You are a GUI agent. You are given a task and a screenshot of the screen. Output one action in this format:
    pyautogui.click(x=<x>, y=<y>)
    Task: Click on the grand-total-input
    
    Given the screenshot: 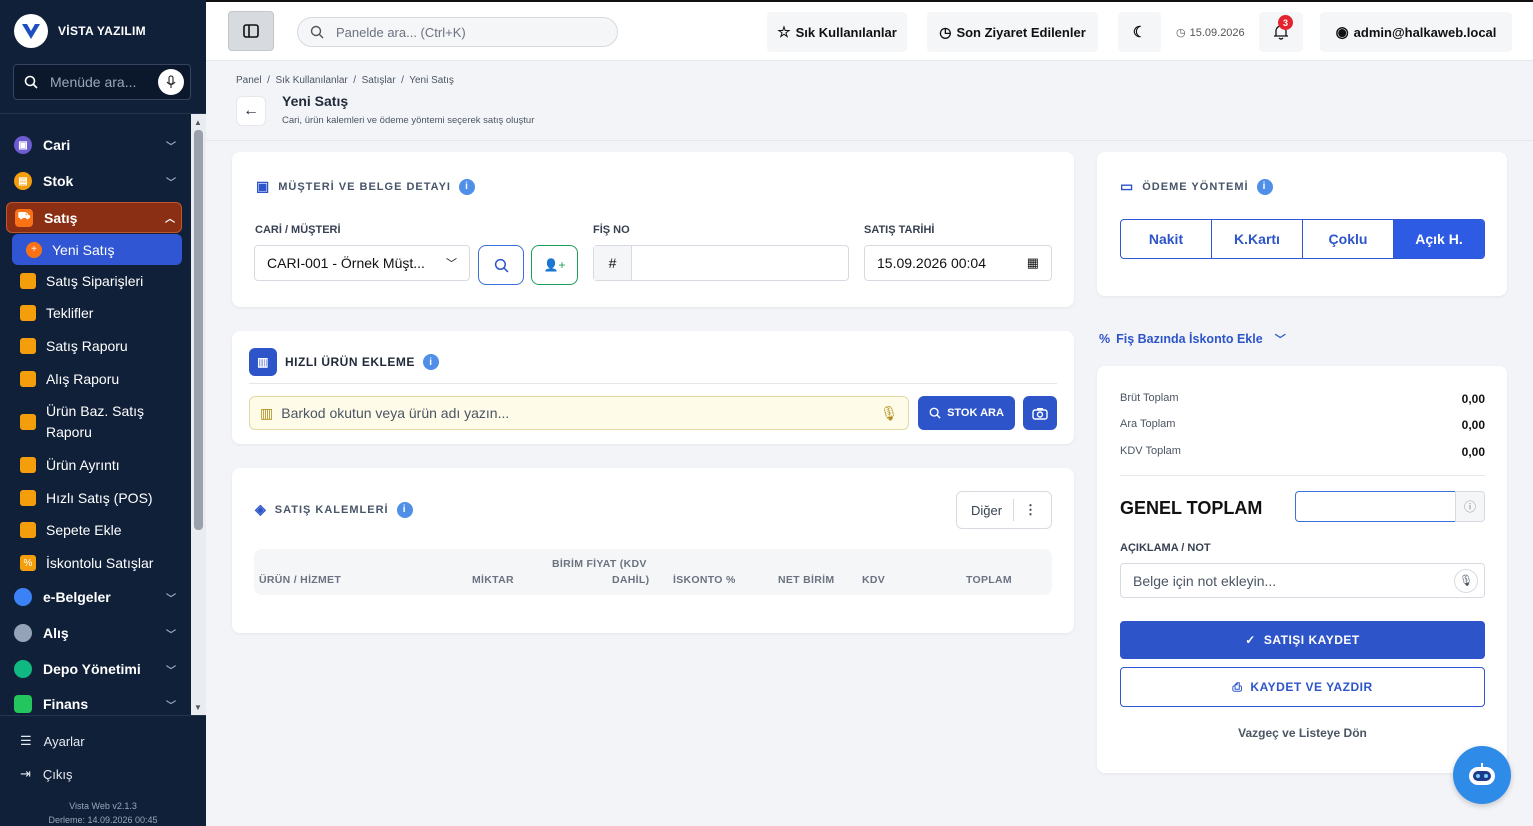 What is the action you would take?
    pyautogui.click(x=1375, y=506)
    